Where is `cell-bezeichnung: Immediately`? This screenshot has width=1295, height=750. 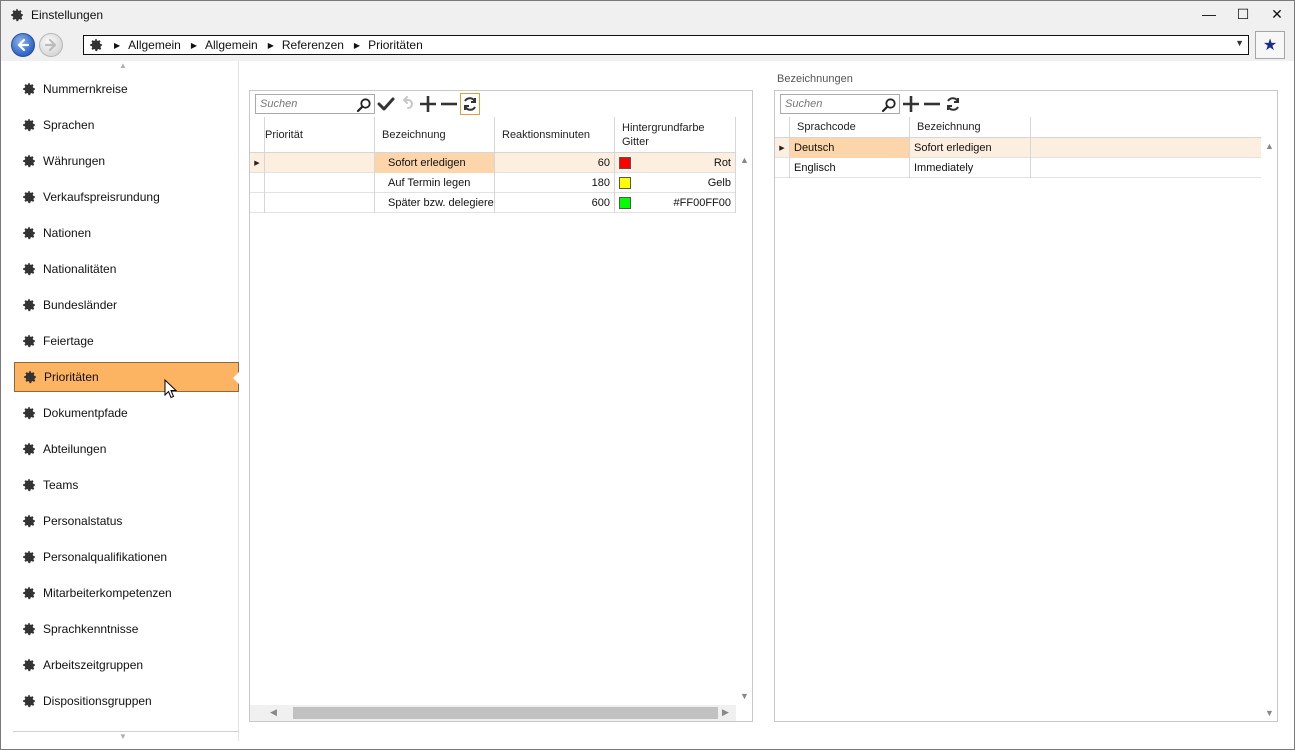
cell-bezeichnung: Immediately is located at coordinates (970, 168).